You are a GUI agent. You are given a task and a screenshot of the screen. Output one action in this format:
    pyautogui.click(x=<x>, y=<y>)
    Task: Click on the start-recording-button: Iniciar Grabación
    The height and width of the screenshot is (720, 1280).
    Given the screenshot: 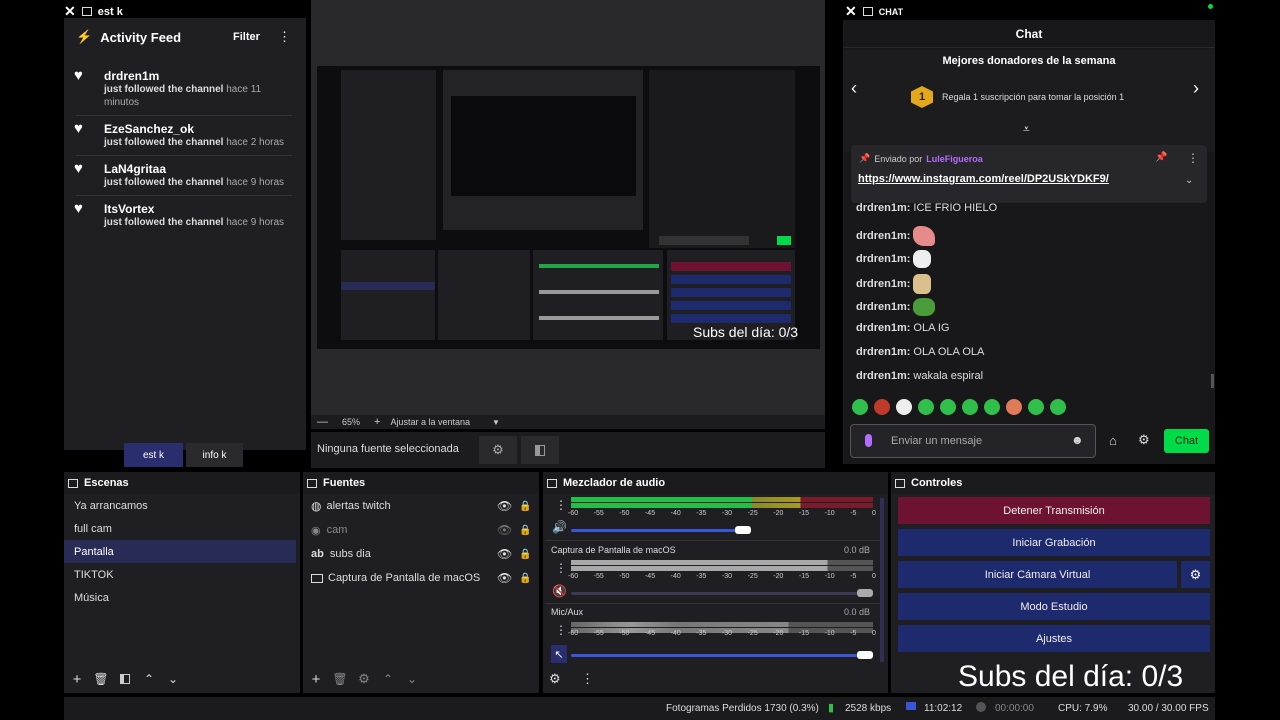 What is the action you would take?
    pyautogui.click(x=1054, y=542)
    